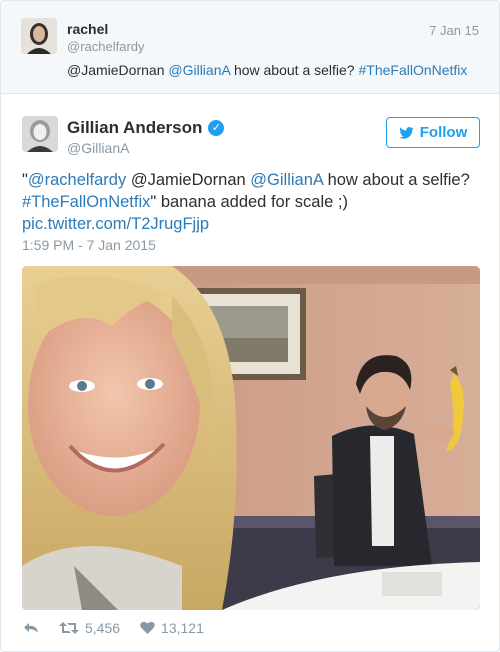 The image size is (500, 652). What do you see at coordinates (286, 180) in the screenshot?
I see `mention-gilliana-link-2: @GillianA` at bounding box center [286, 180].